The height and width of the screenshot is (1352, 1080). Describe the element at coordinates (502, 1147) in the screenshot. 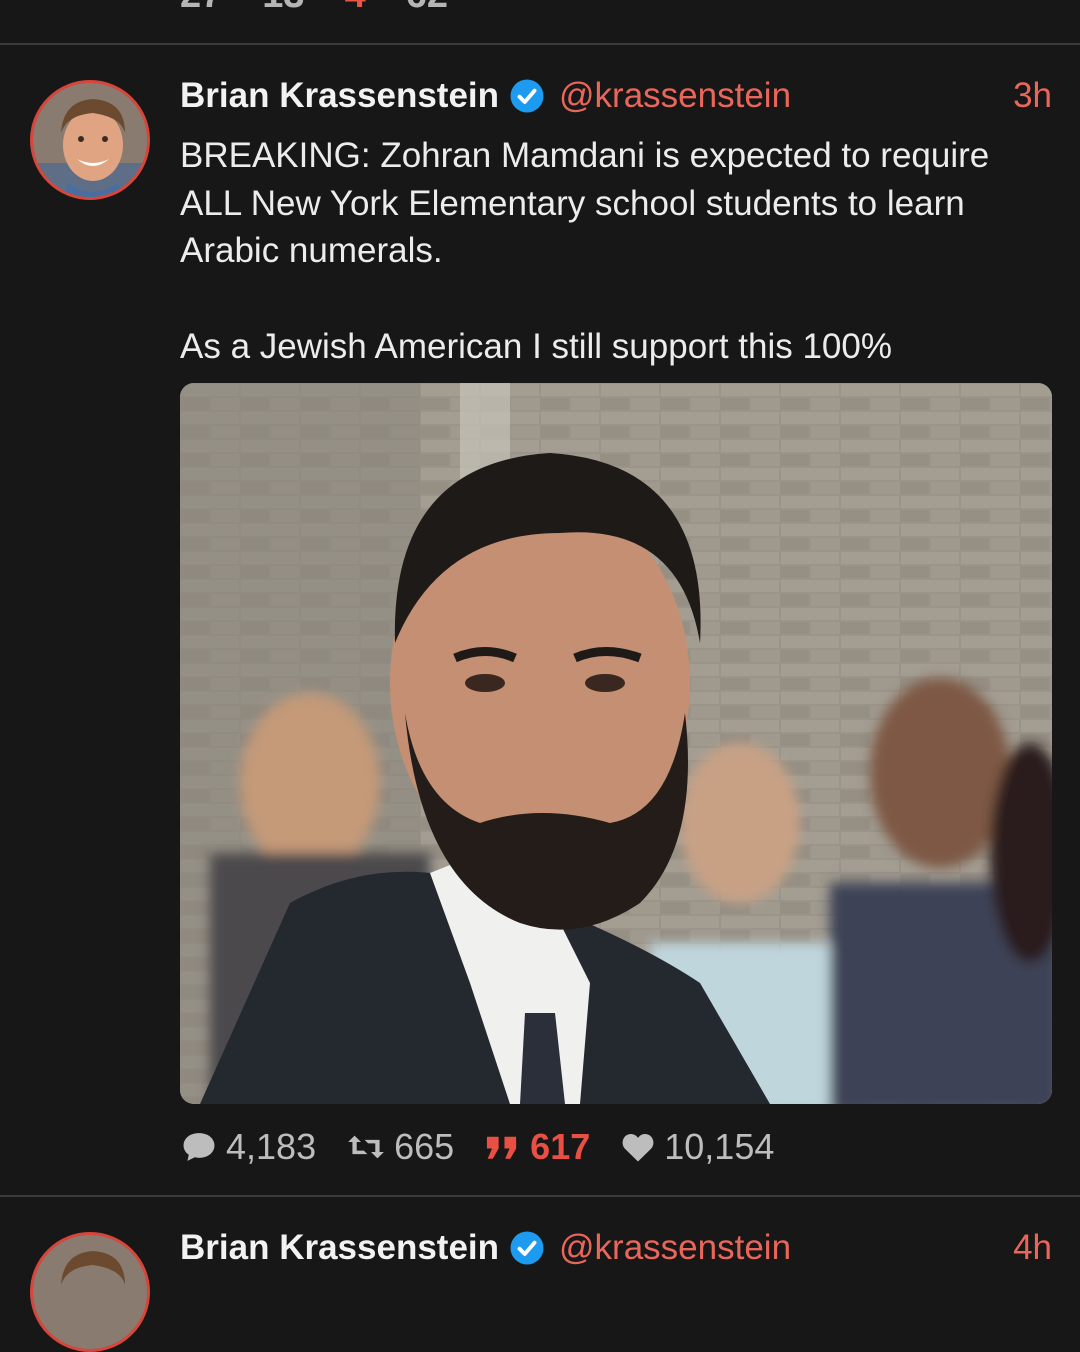

I see `quote-icon` at that location.